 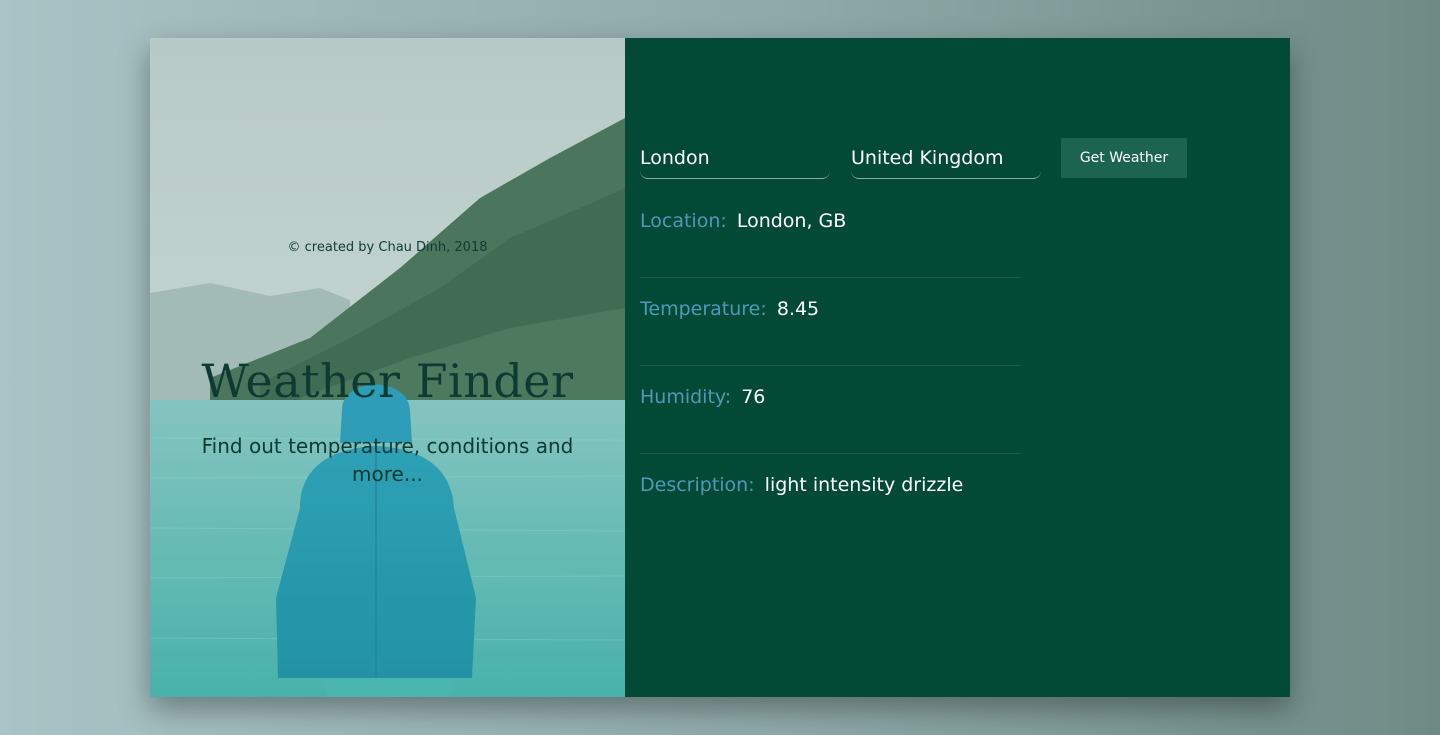 I want to click on credit-text: © created by Chau Dinh, 2018, so click(x=387, y=247).